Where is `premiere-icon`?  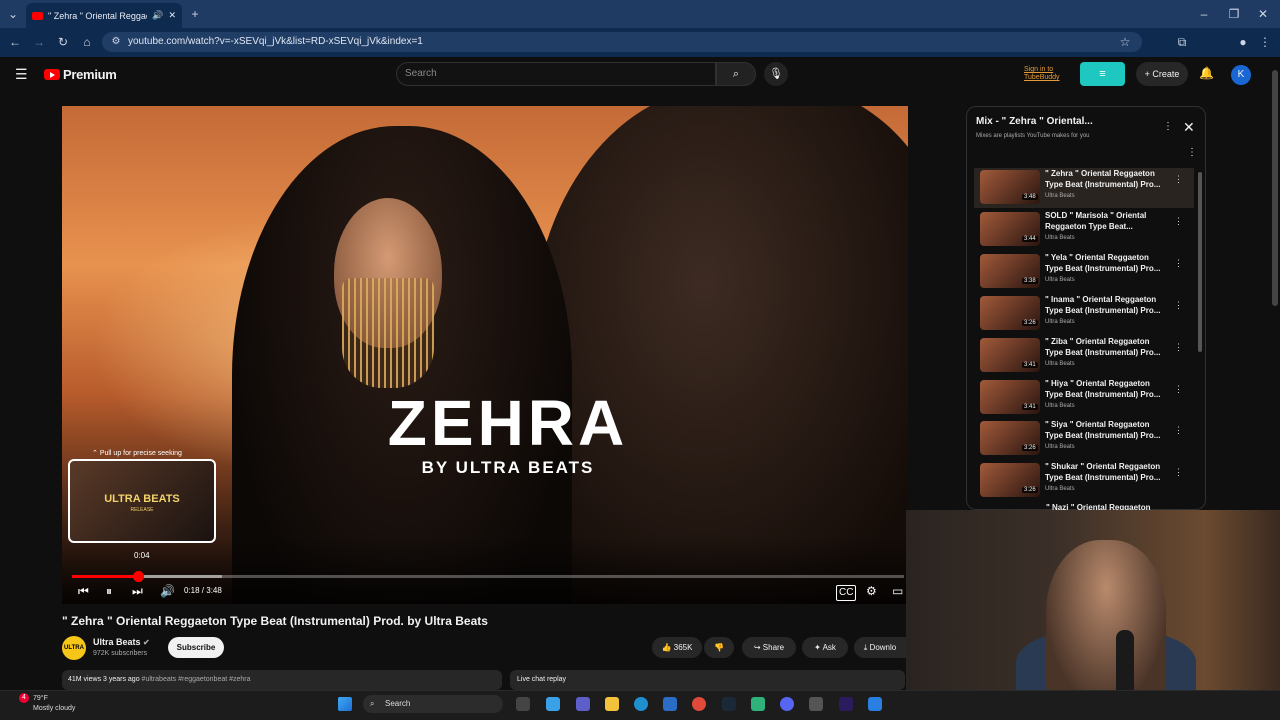 premiere-icon is located at coordinates (846, 704).